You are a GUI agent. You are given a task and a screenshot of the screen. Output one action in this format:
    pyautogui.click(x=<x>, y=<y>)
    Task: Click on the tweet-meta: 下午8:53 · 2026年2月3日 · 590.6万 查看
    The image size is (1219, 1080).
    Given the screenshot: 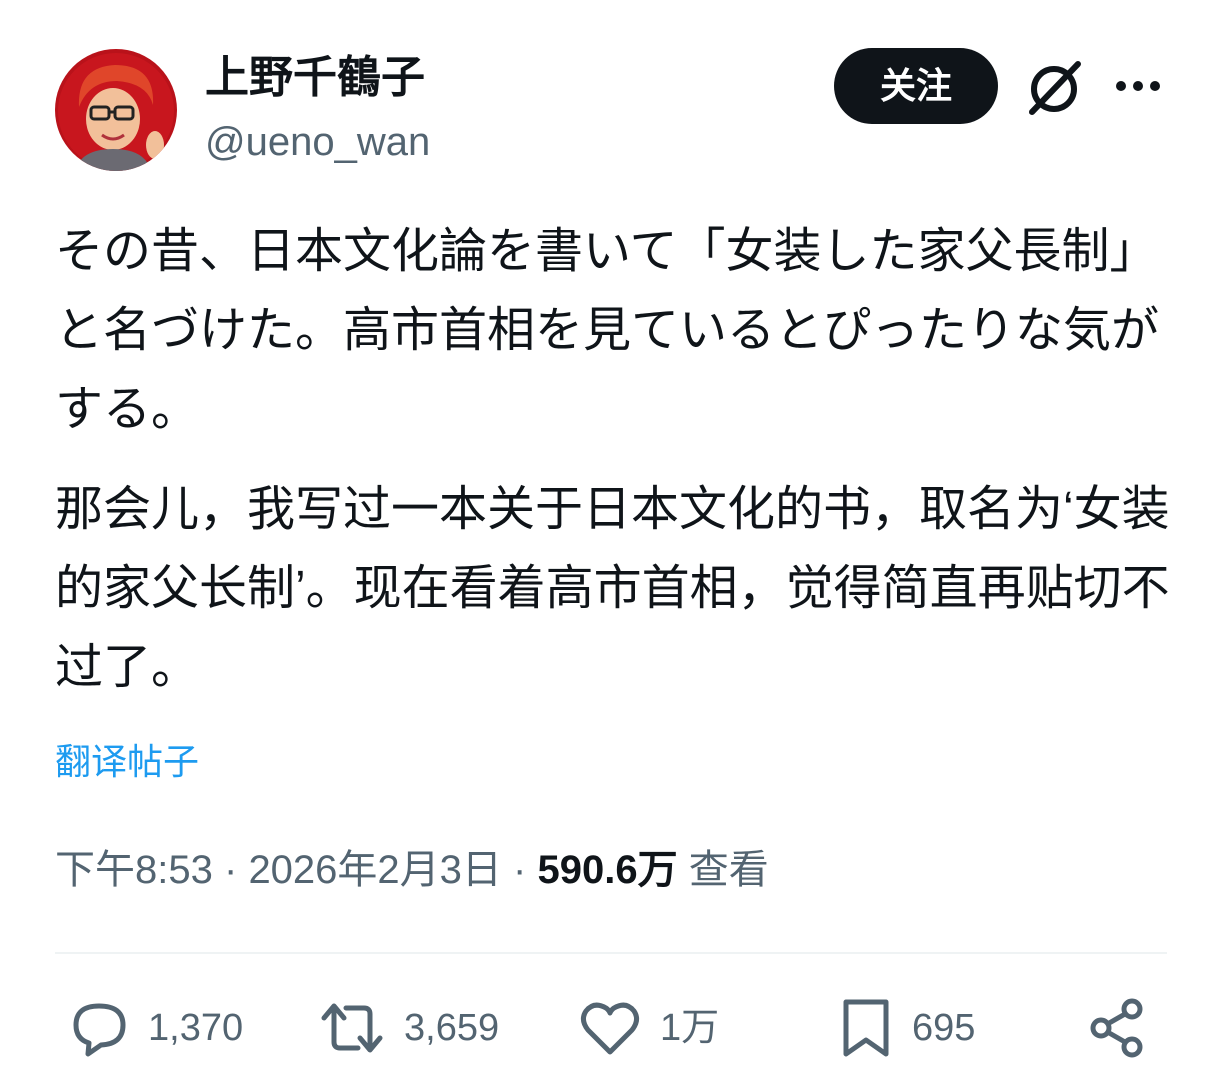 What is the action you would take?
    pyautogui.click(x=412, y=870)
    